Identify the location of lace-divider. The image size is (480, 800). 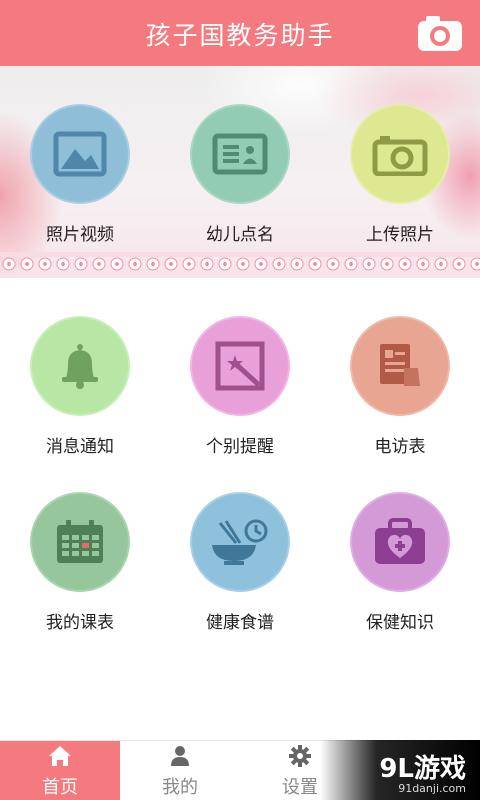
(240, 265).